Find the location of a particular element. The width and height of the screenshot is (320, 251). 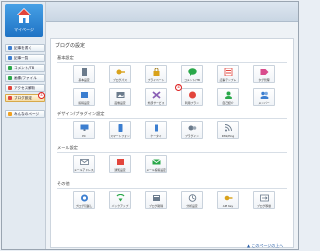

tile-blog-delete: ブログ削除 is located at coordinates (156, 200).